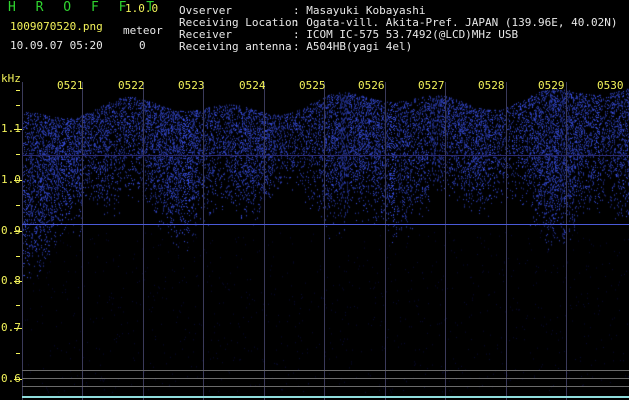 This screenshot has width=629, height=400. What do you see at coordinates (56, 45) in the screenshot?
I see `datetime-label: 10.09.07 05:20` at bounding box center [56, 45].